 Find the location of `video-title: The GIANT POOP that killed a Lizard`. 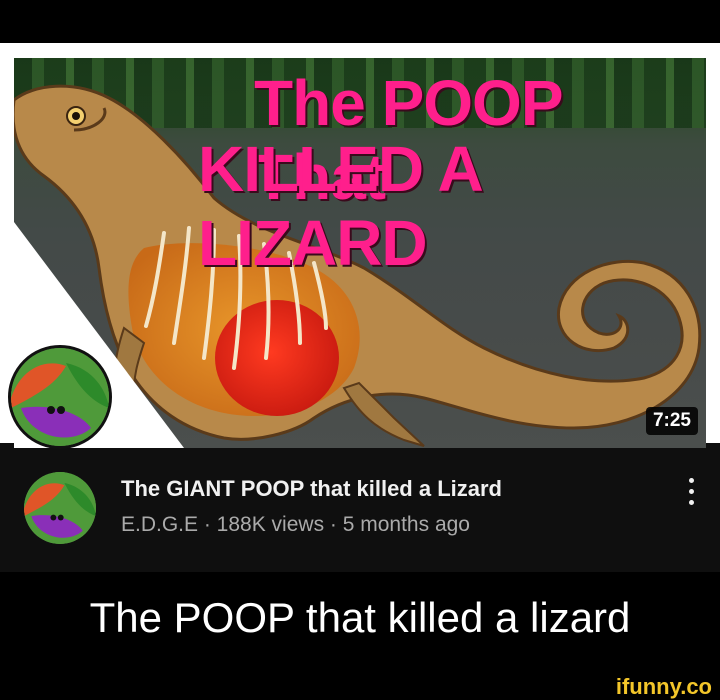

video-title: The GIANT POOP that killed a Lizard is located at coordinates (311, 489).